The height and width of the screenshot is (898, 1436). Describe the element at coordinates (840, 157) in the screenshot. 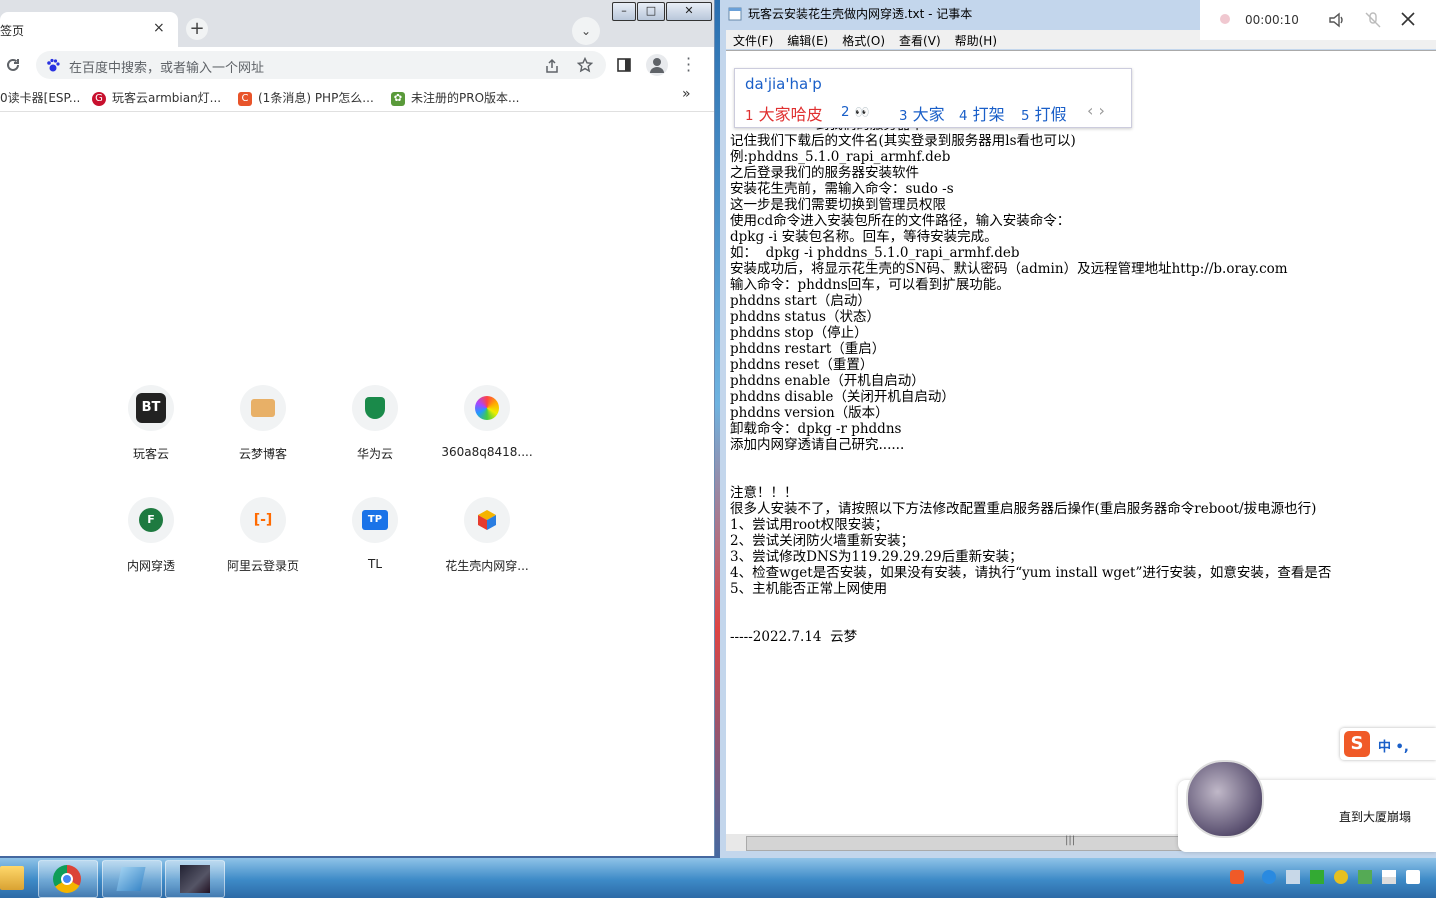

I see `text-line: 例:phddns_5.1.0_rapi_armhf.deb` at that location.